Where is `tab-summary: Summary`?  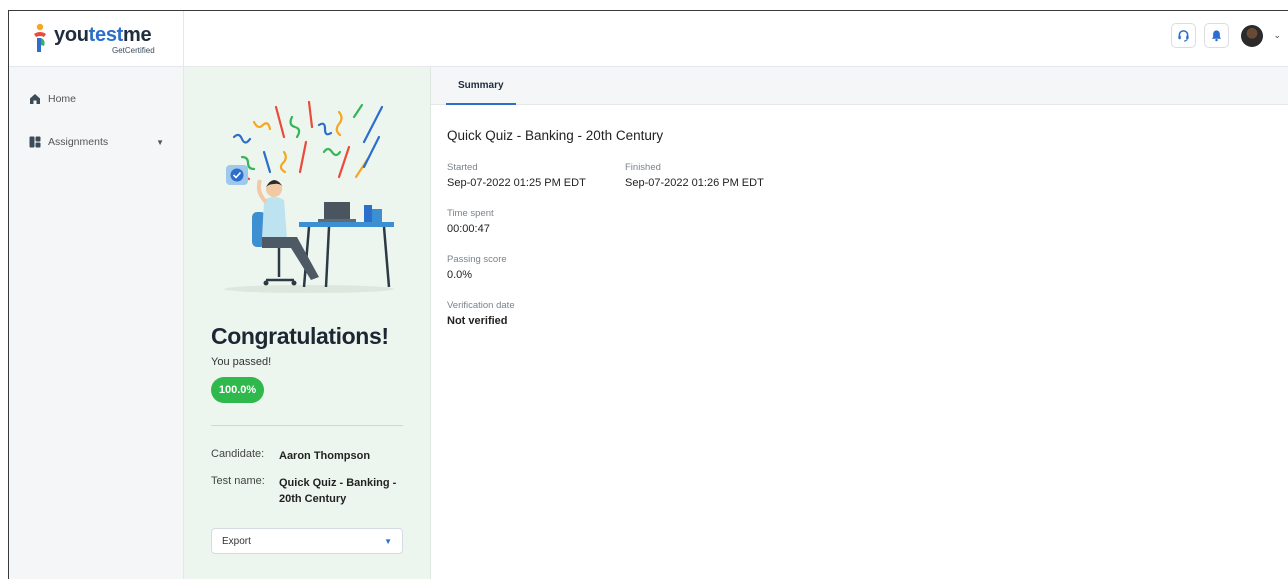
tab-summary: Summary is located at coordinates (481, 86).